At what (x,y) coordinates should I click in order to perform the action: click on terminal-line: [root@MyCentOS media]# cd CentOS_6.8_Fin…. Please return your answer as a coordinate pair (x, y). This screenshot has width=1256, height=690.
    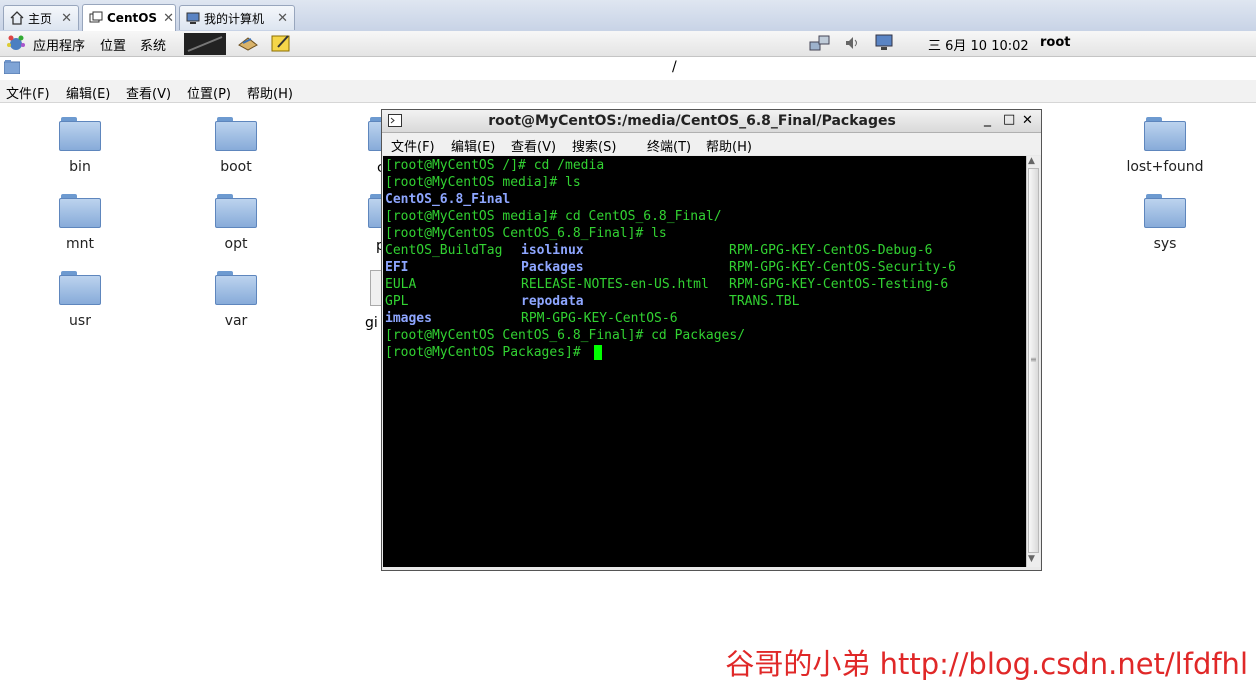
    Looking at the image, I should click on (553, 216).